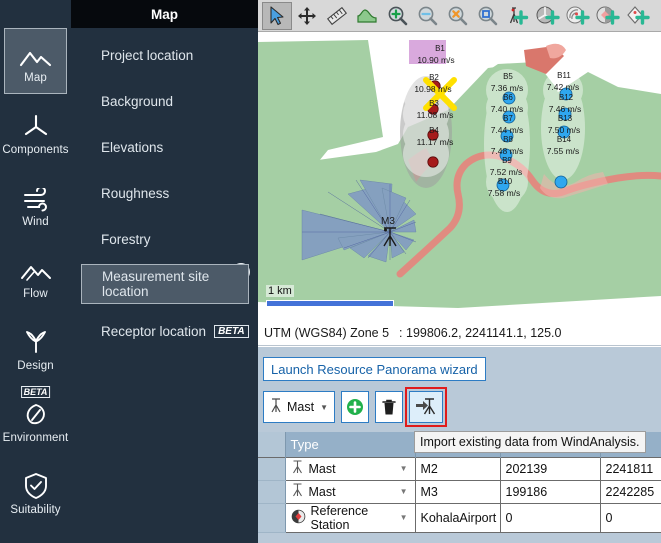 This screenshot has width=661, height=543. I want to click on table-row: Mast ▼ M2 202139 2241811, so click(459, 468).